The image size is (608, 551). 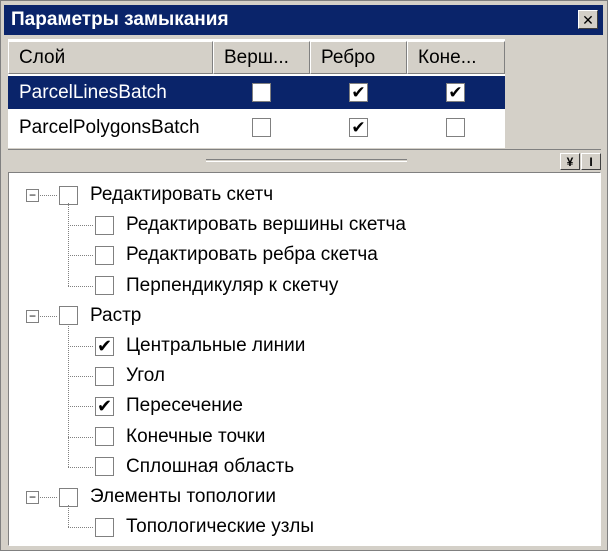 I want to click on group-label: Растр, so click(x=116, y=315).